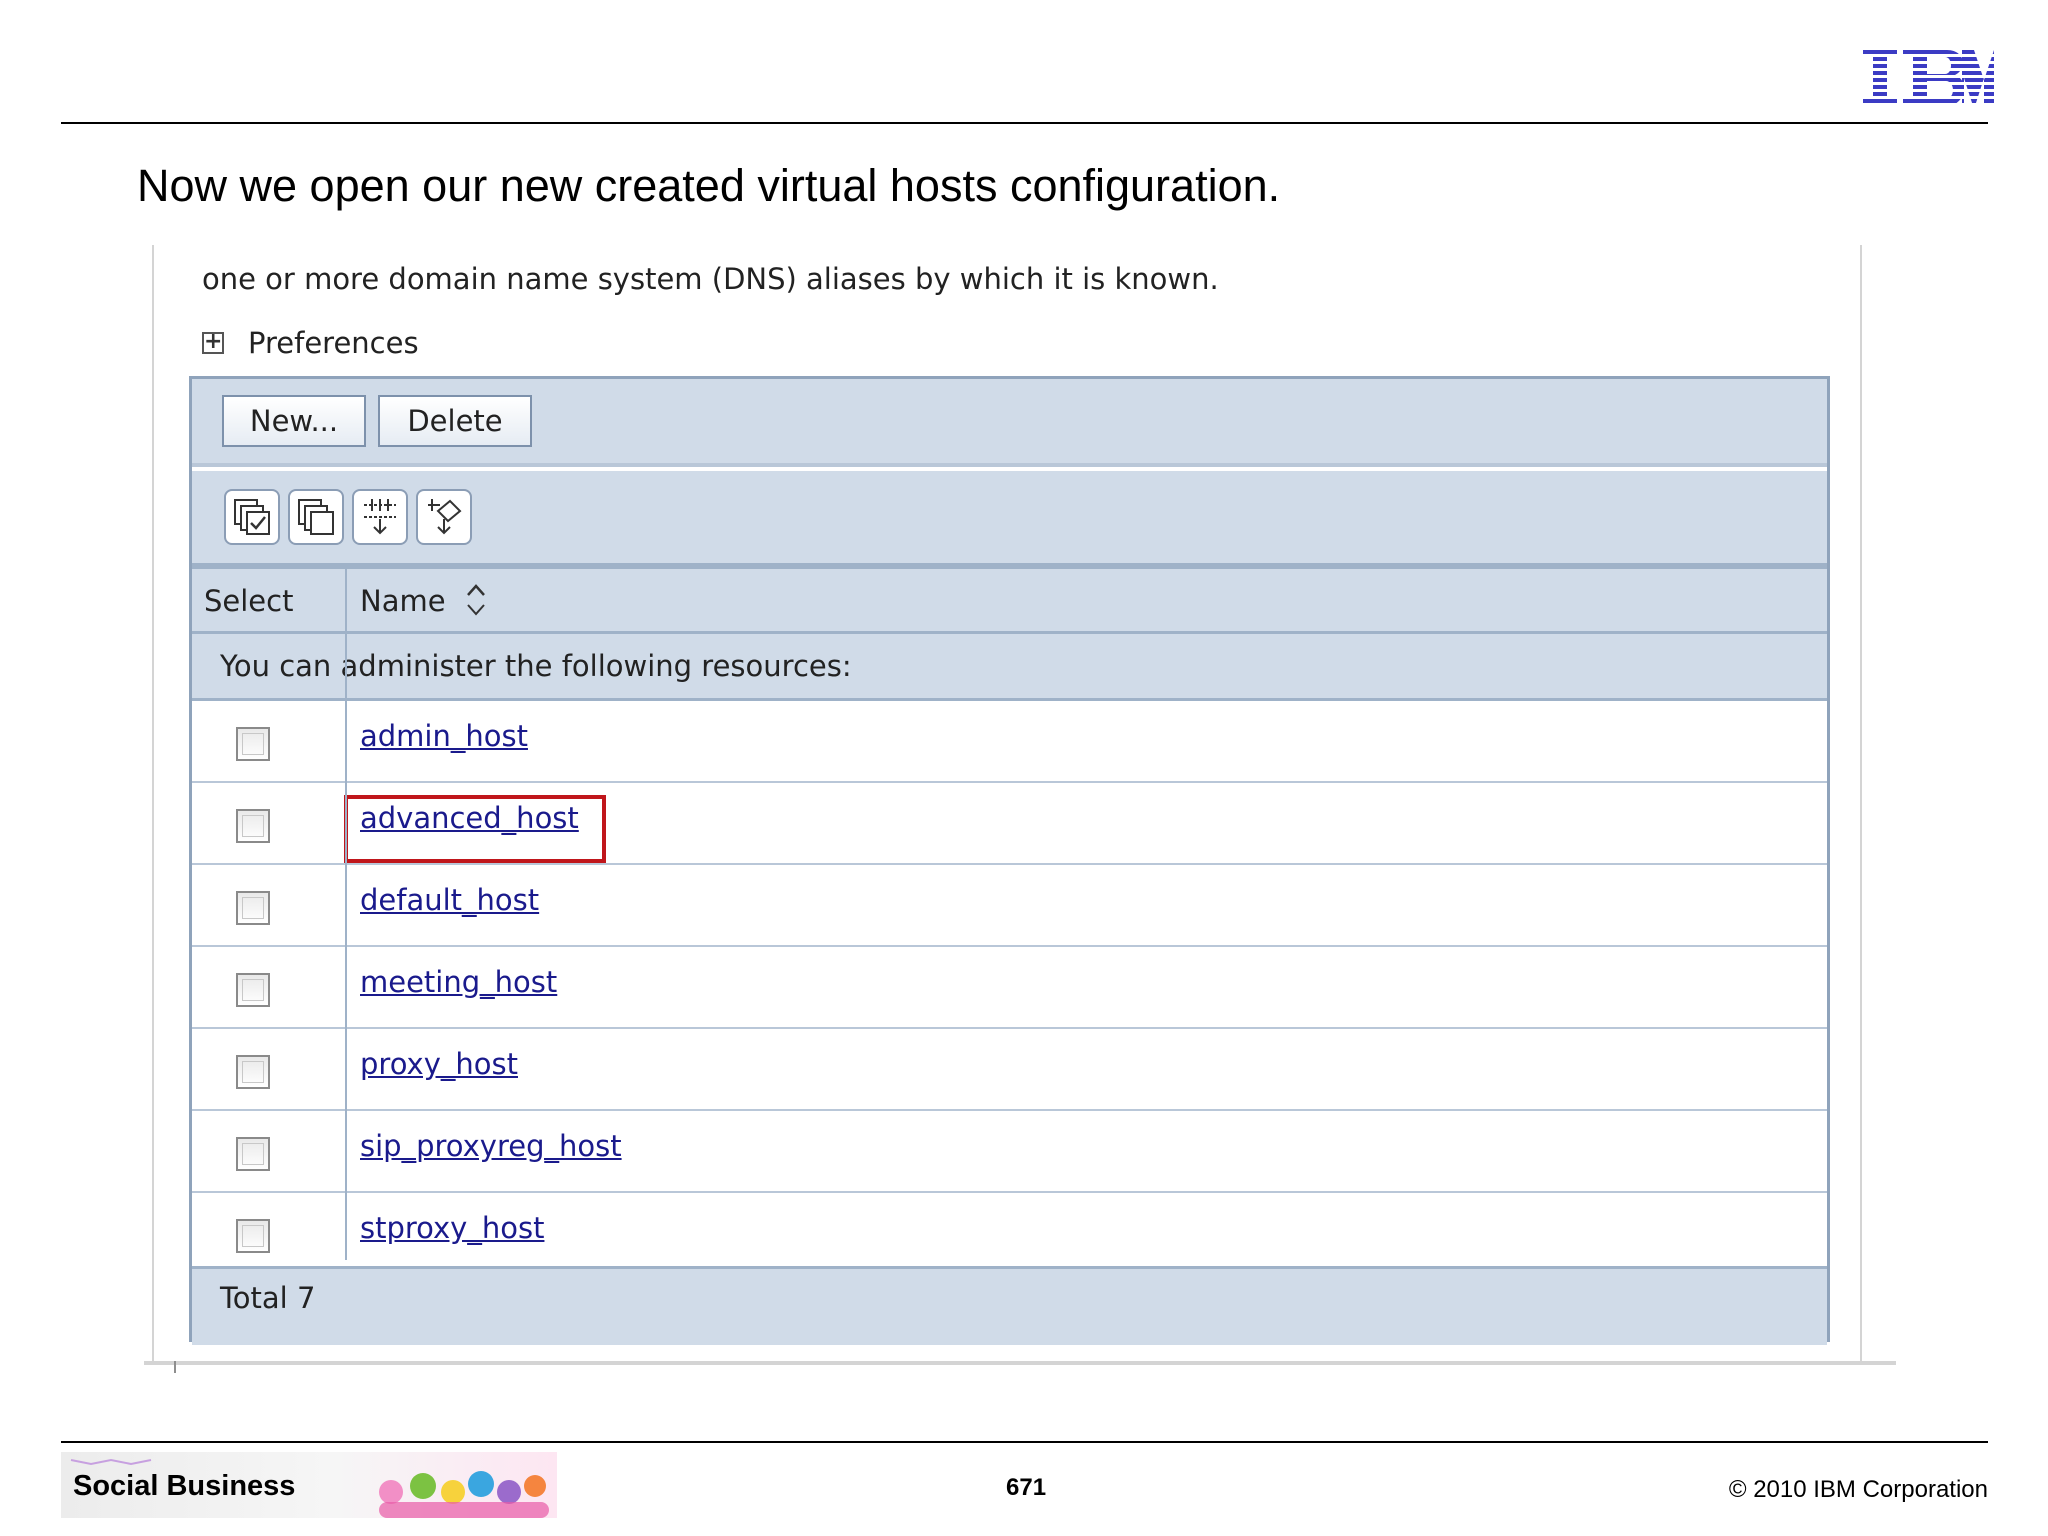 The height and width of the screenshot is (1536, 2048). Describe the element at coordinates (476, 600) in the screenshot. I see `sort-icon` at that location.